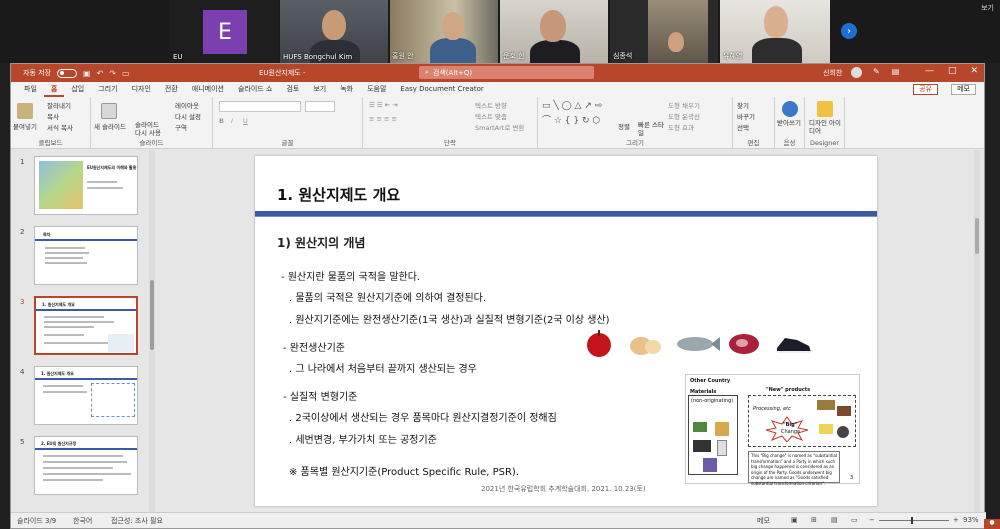 This screenshot has height=529, width=1000. What do you see at coordinates (86, 395) in the screenshot?
I see `slide-thumbnail-4: 1. 원산지제도 개요` at bounding box center [86, 395].